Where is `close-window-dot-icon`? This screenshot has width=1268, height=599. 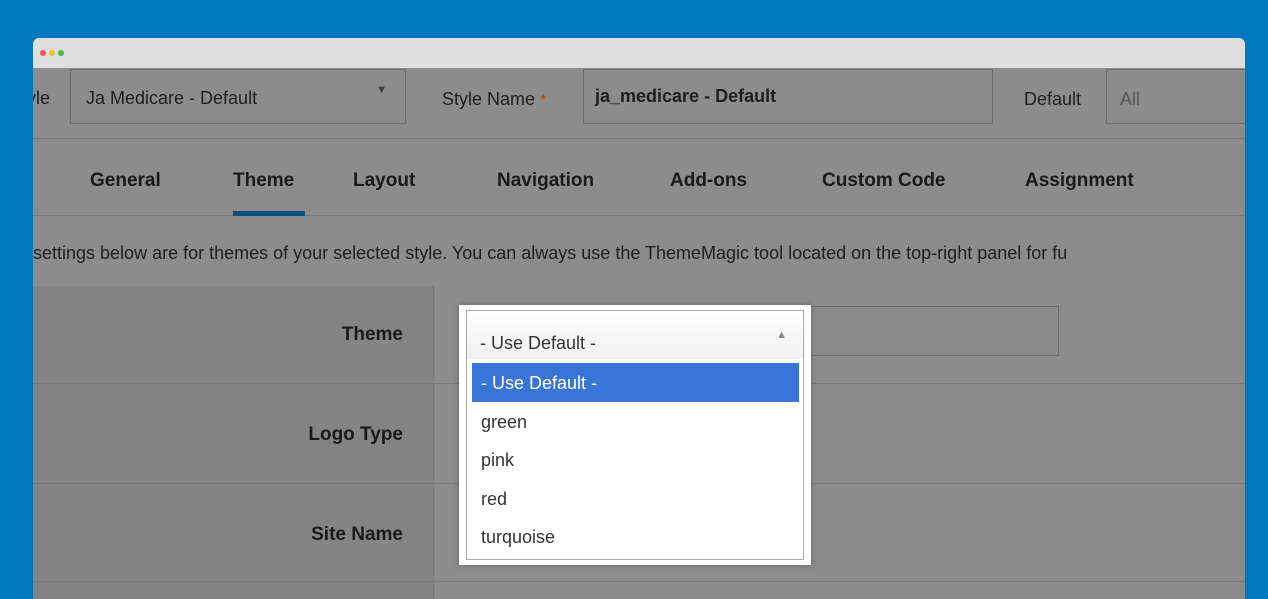
close-window-dot-icon is located at coordinates (43, 53).